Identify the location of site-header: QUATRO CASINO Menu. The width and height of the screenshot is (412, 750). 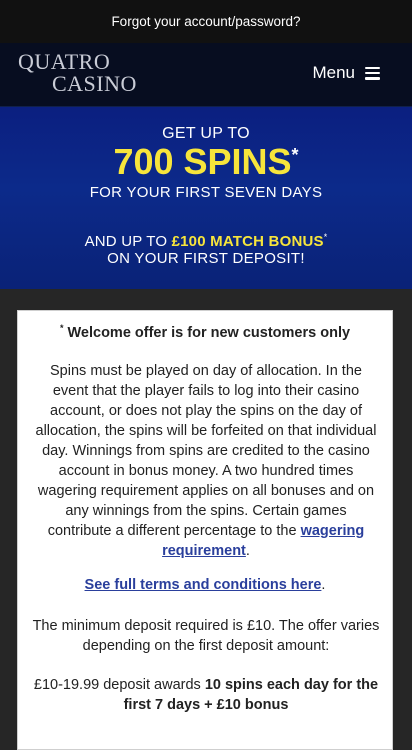
(206, 75).